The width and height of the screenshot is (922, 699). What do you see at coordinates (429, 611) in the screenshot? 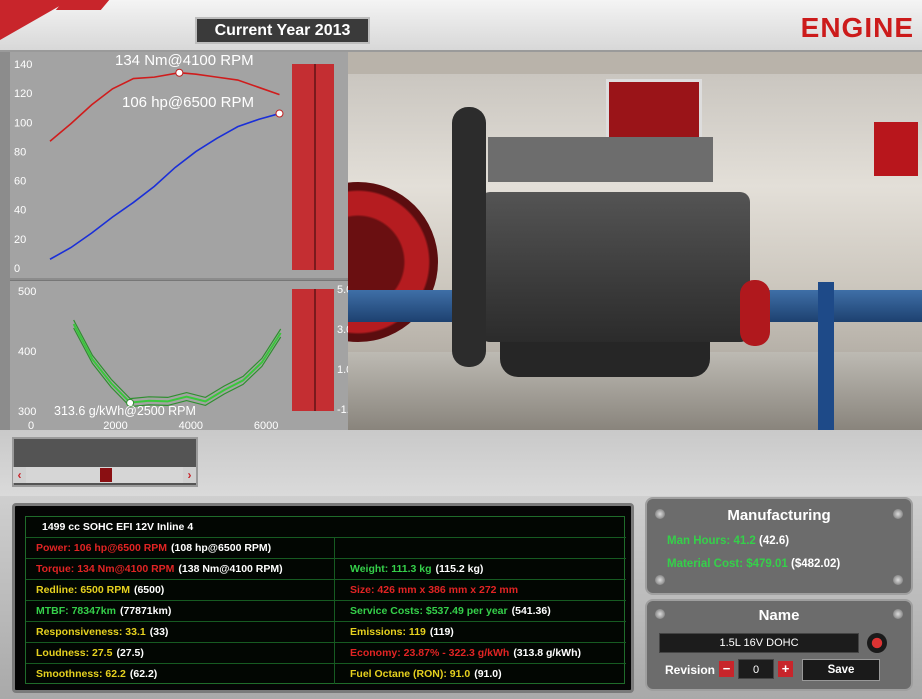
I see `stat-value: Service Costs: $537.49 per year` at bounding box center [429, 611].